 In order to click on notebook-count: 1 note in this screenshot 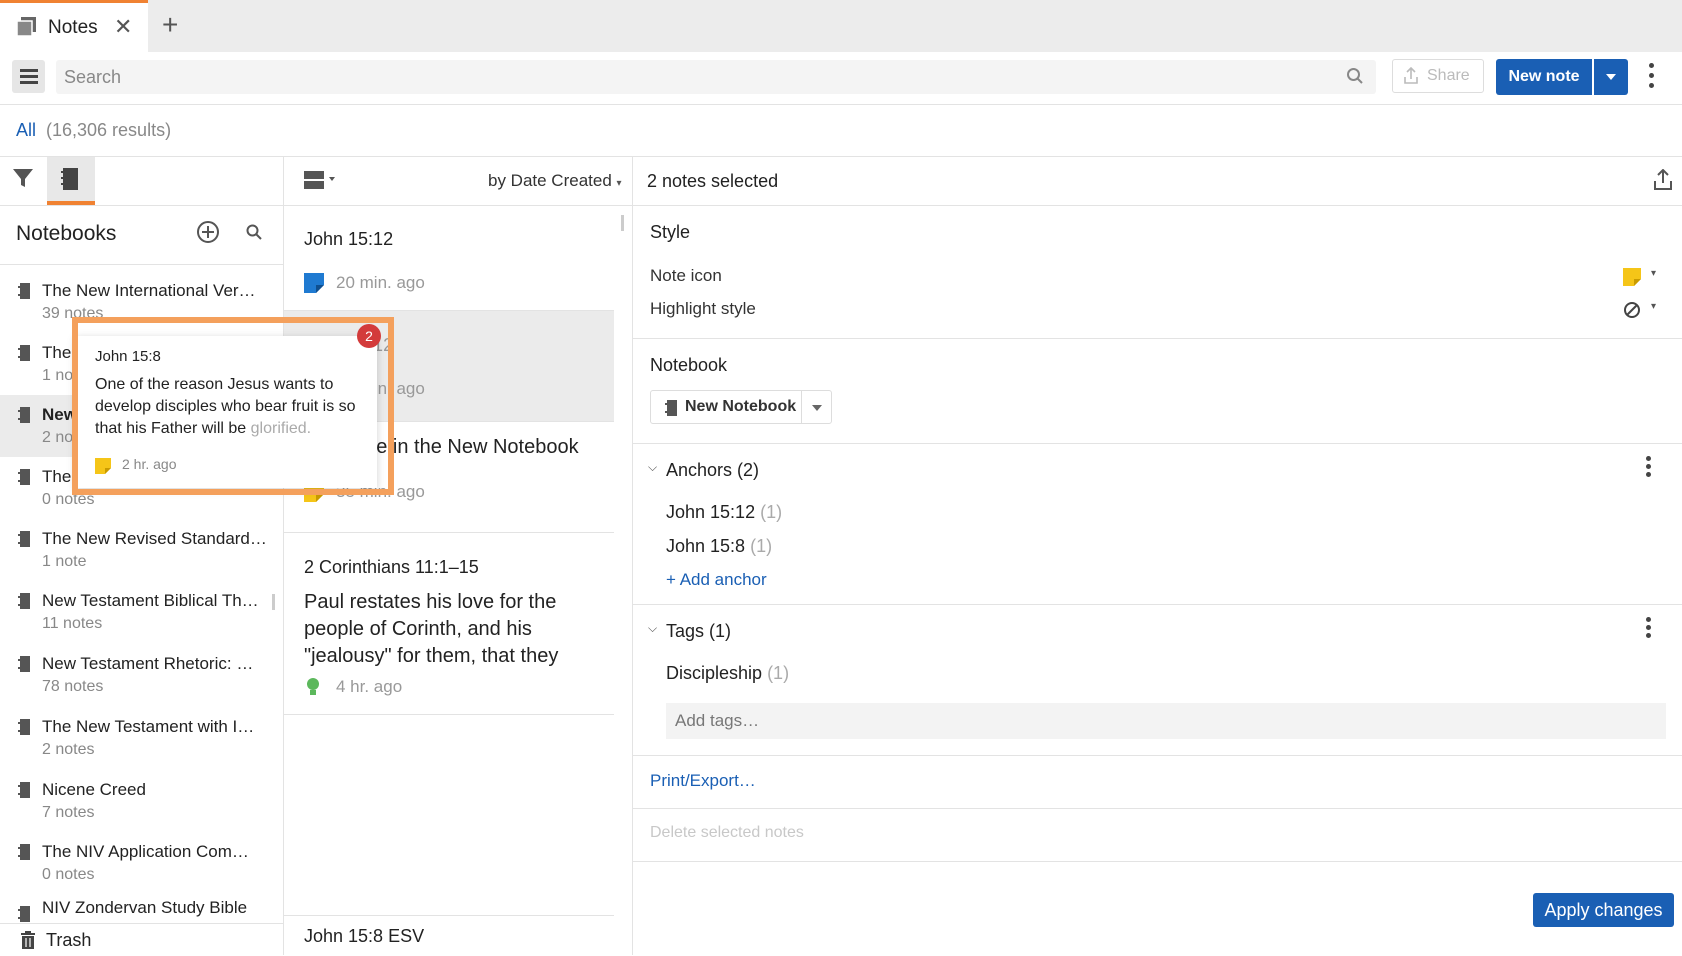, I will do `click(64, 561)`.